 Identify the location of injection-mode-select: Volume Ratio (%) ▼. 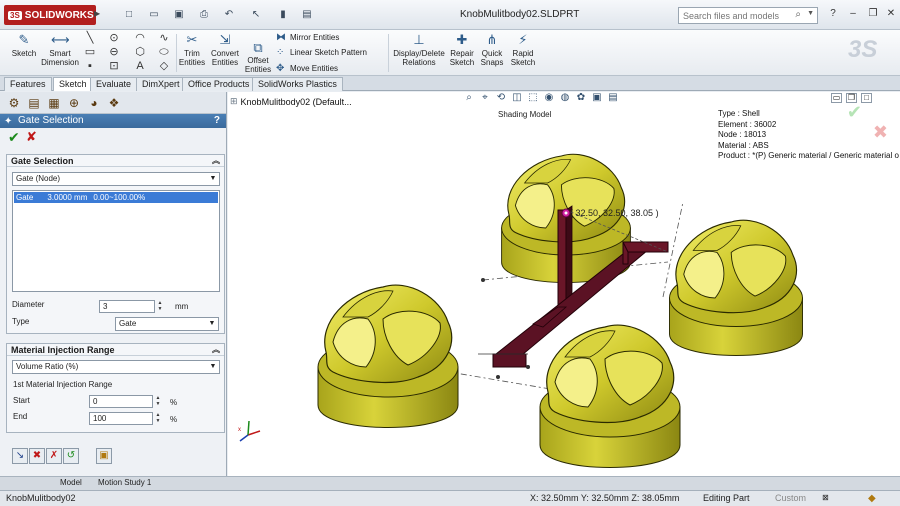
(116, 367).